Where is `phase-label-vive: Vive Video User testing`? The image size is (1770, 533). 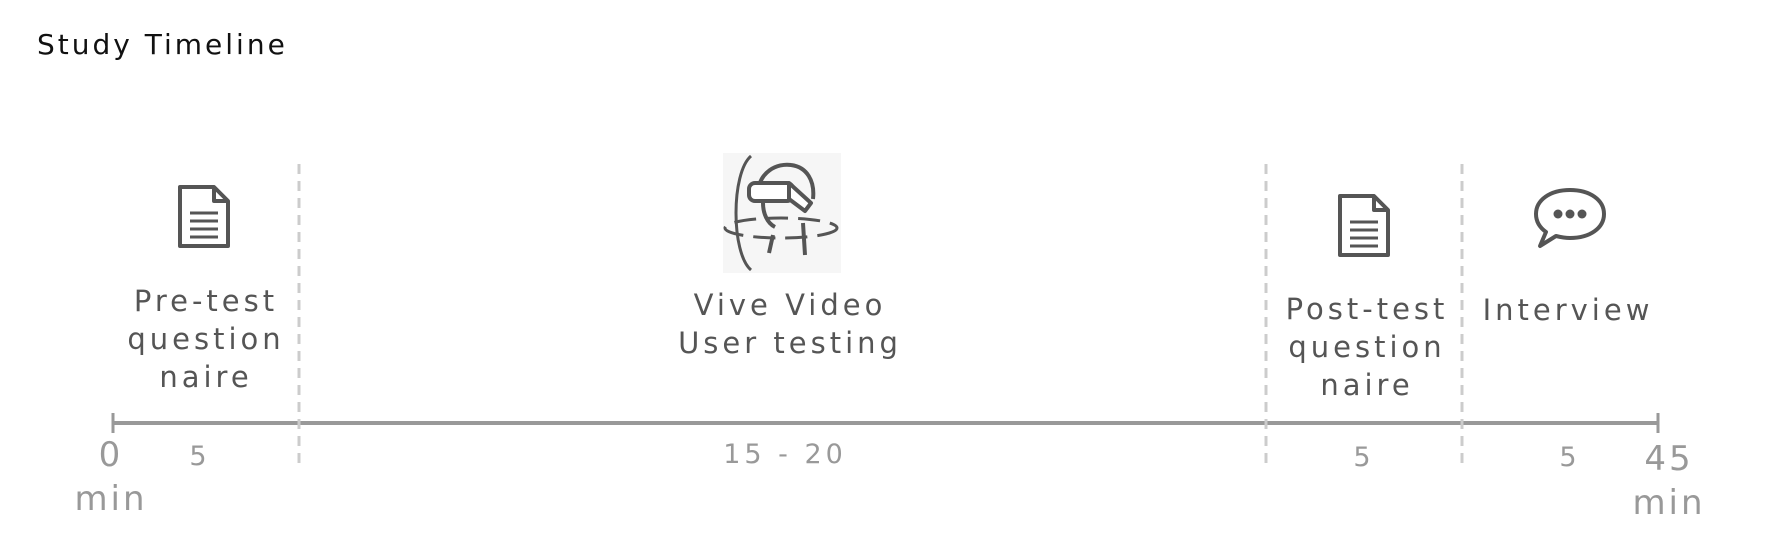 phase-label-vive: Vive Video User testing is located at coordinates (790, 324).